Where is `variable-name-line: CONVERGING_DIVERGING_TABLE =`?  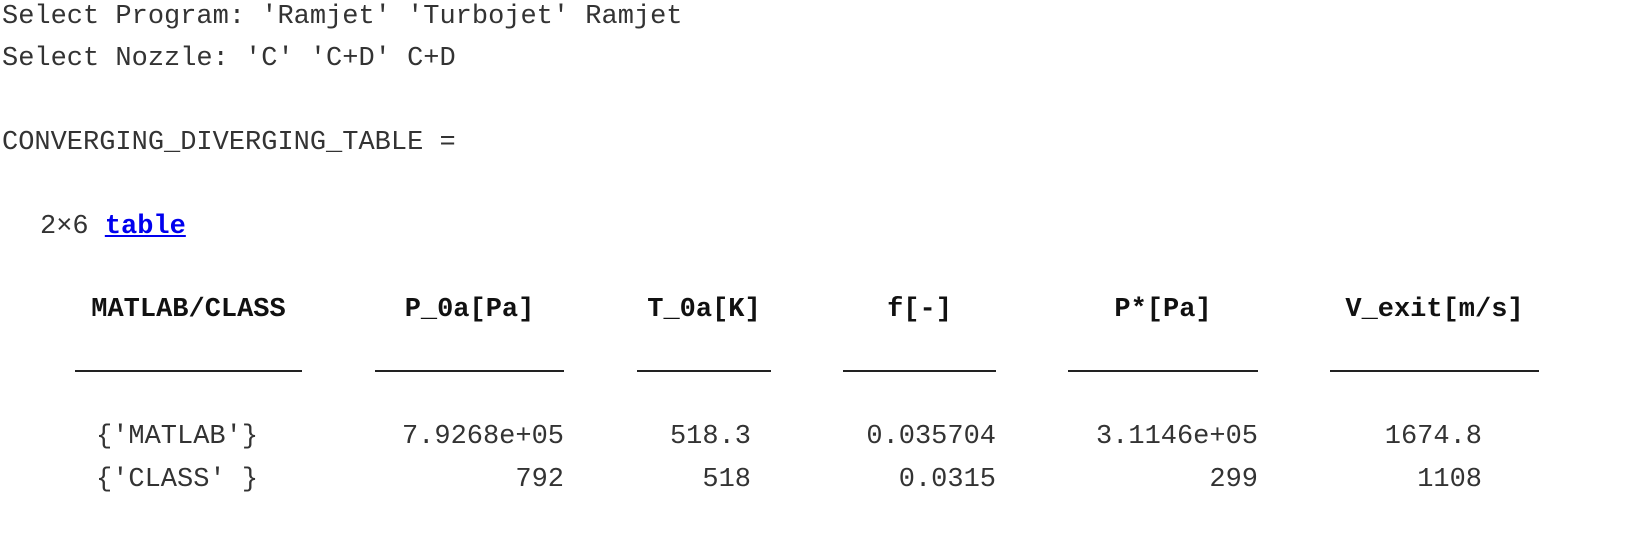 variable-name-line: CONVERGING_DIVERGING_TABLE = is located at coordinates (229, 143).